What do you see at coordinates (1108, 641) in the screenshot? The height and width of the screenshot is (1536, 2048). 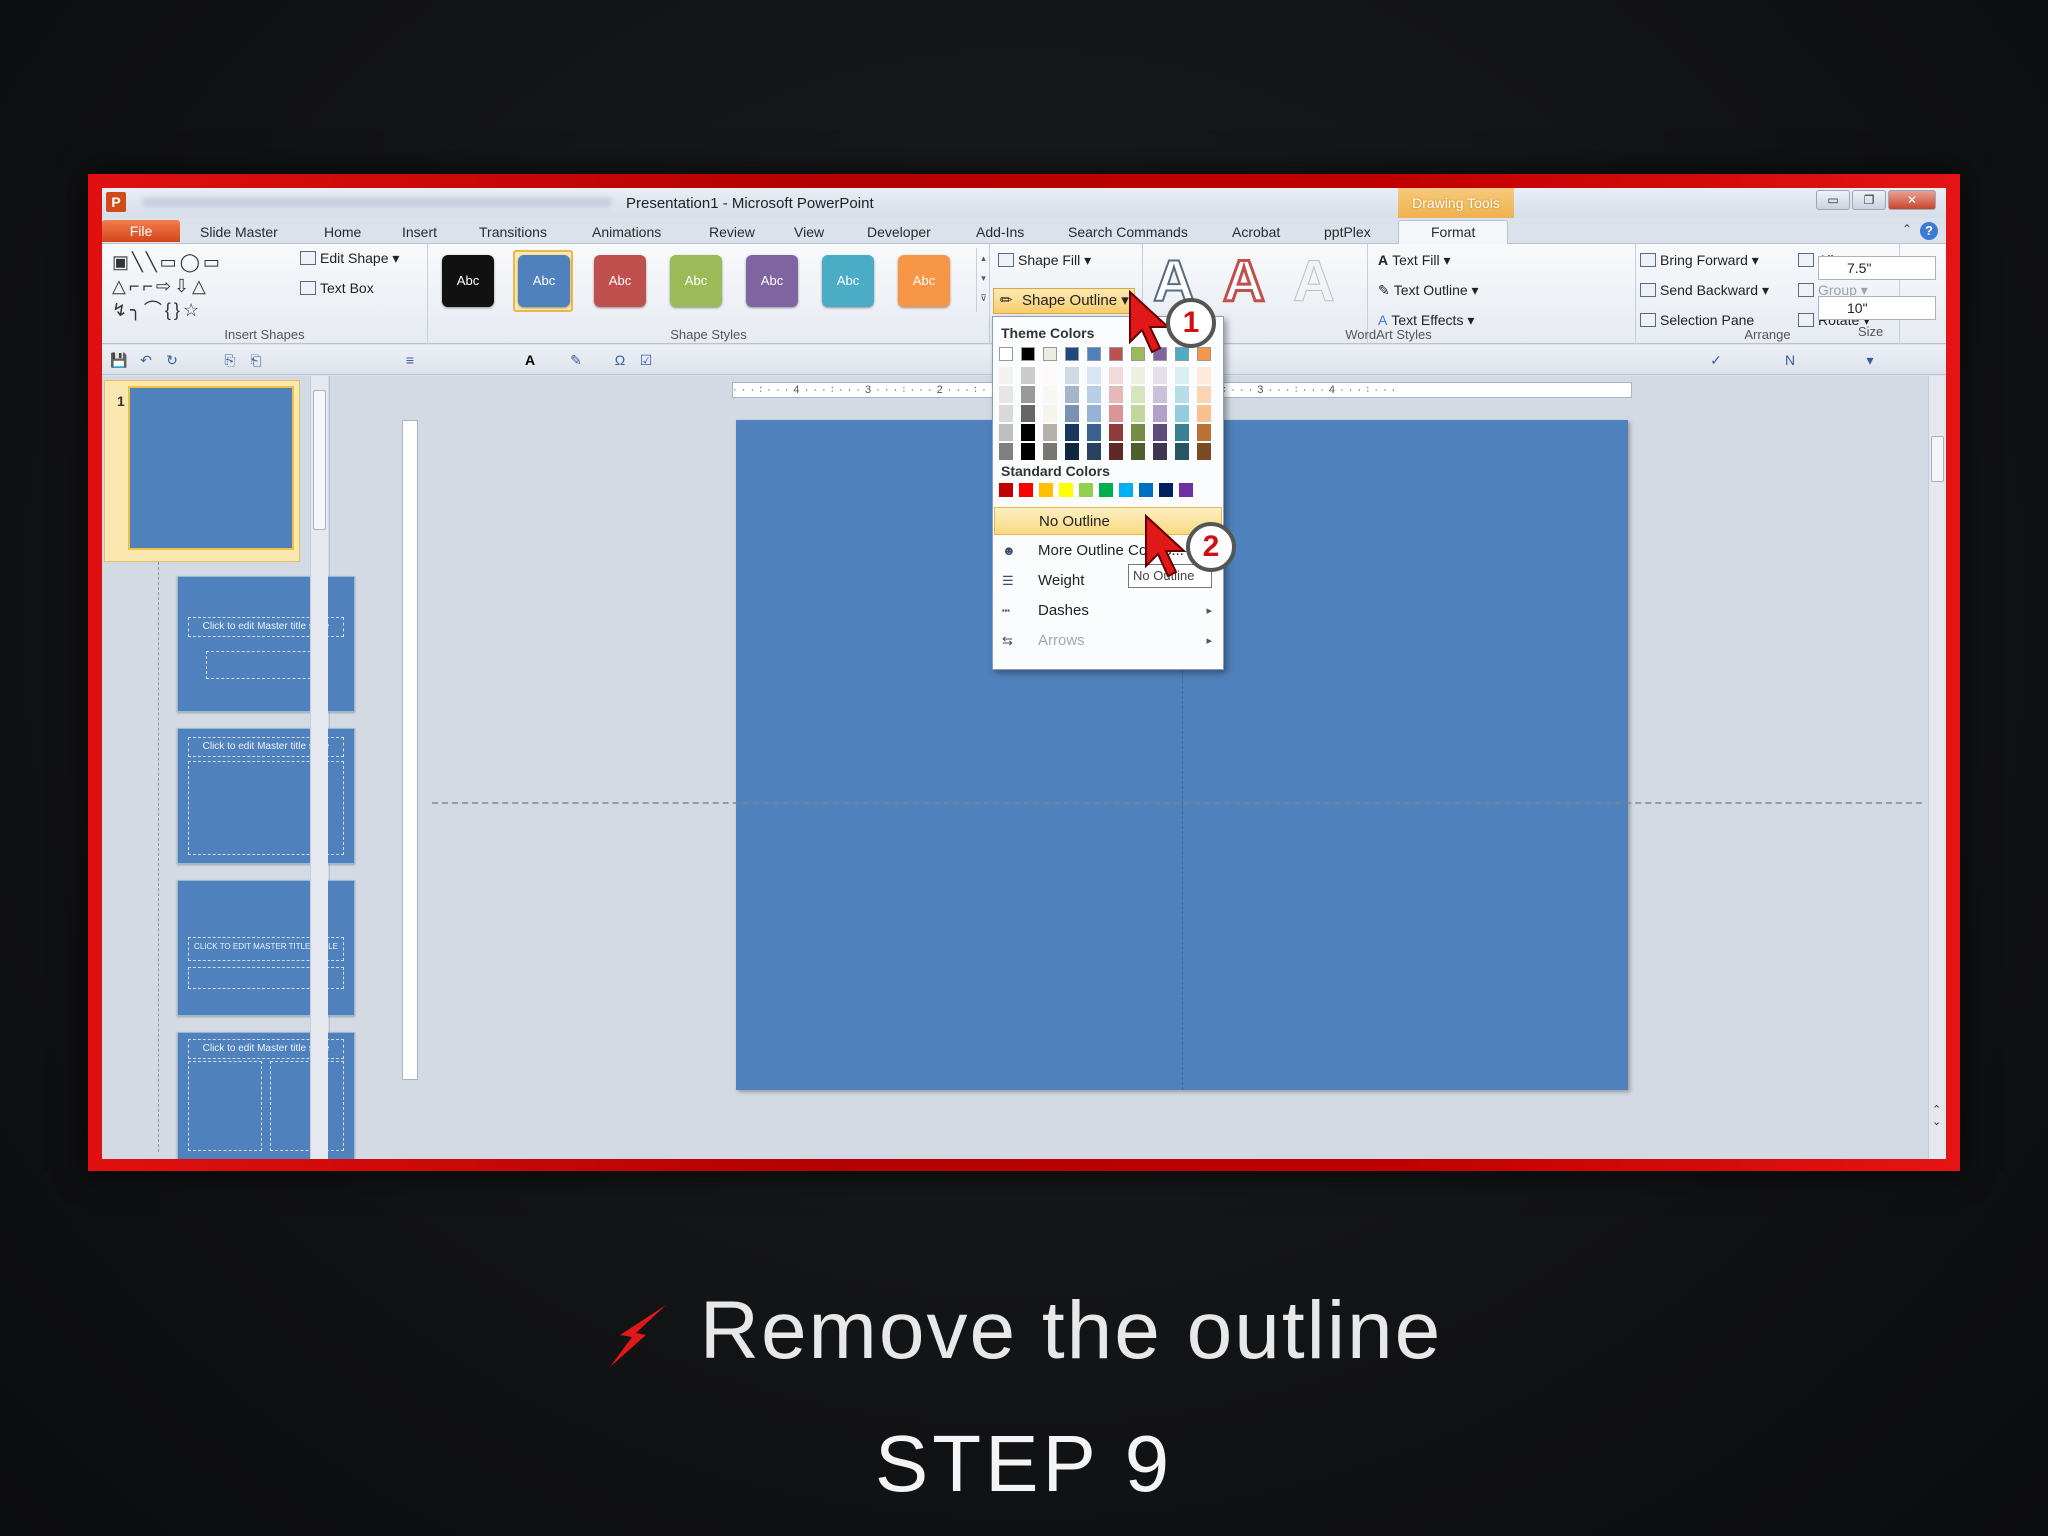 I see `menu-item-arrows: ⇆ Arrows ▸` at bounding box center [1108, 641].